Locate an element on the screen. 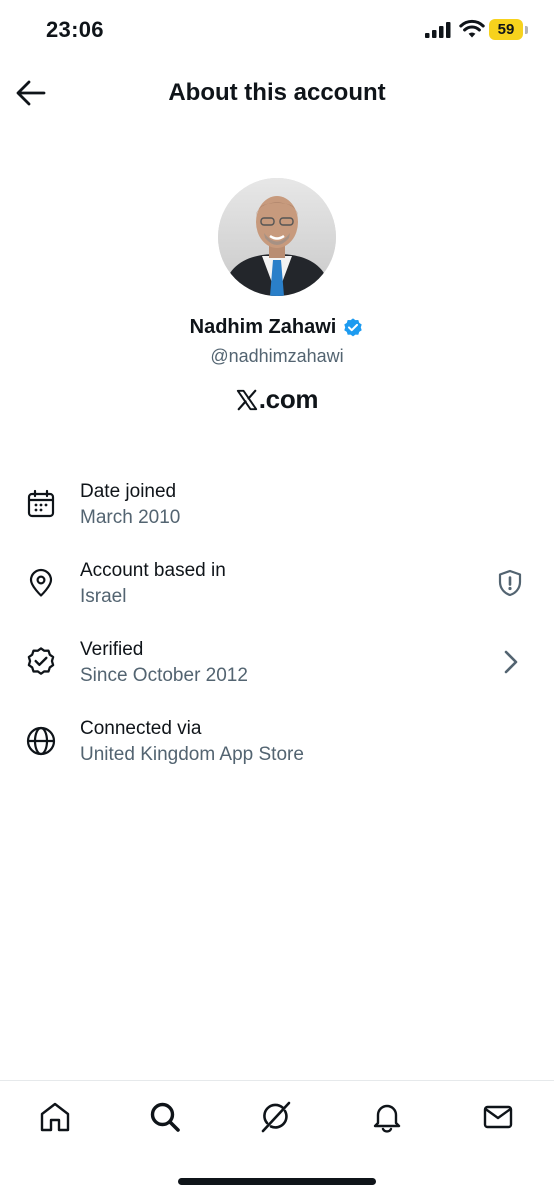 The height and width of the screenshot is (1199, 554). info-row-account-based-in: Account based in Israel is located at coordinates (277, 586).